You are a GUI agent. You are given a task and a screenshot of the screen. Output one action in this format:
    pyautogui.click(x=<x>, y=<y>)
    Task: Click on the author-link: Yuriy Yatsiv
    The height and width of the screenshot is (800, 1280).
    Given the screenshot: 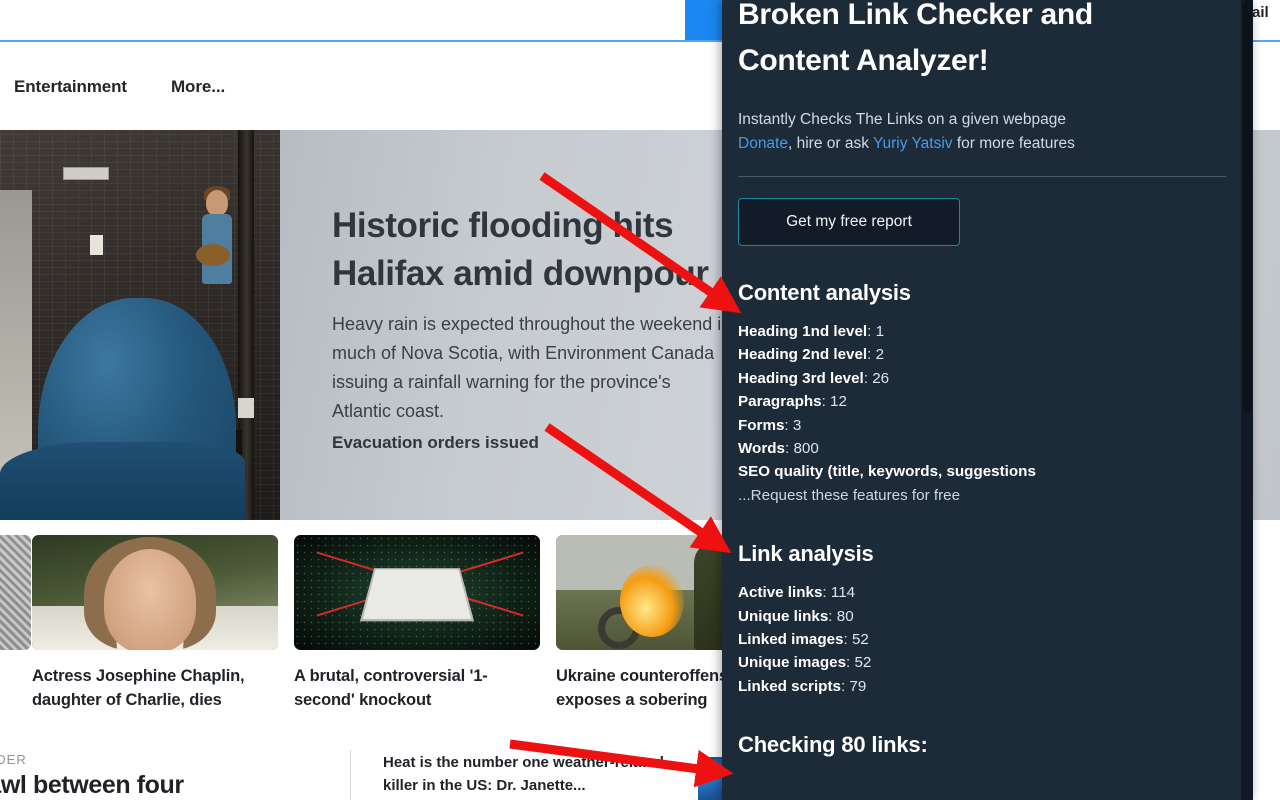 What is the action you would take?
    pyautogui.click(x=913, y=143)
    